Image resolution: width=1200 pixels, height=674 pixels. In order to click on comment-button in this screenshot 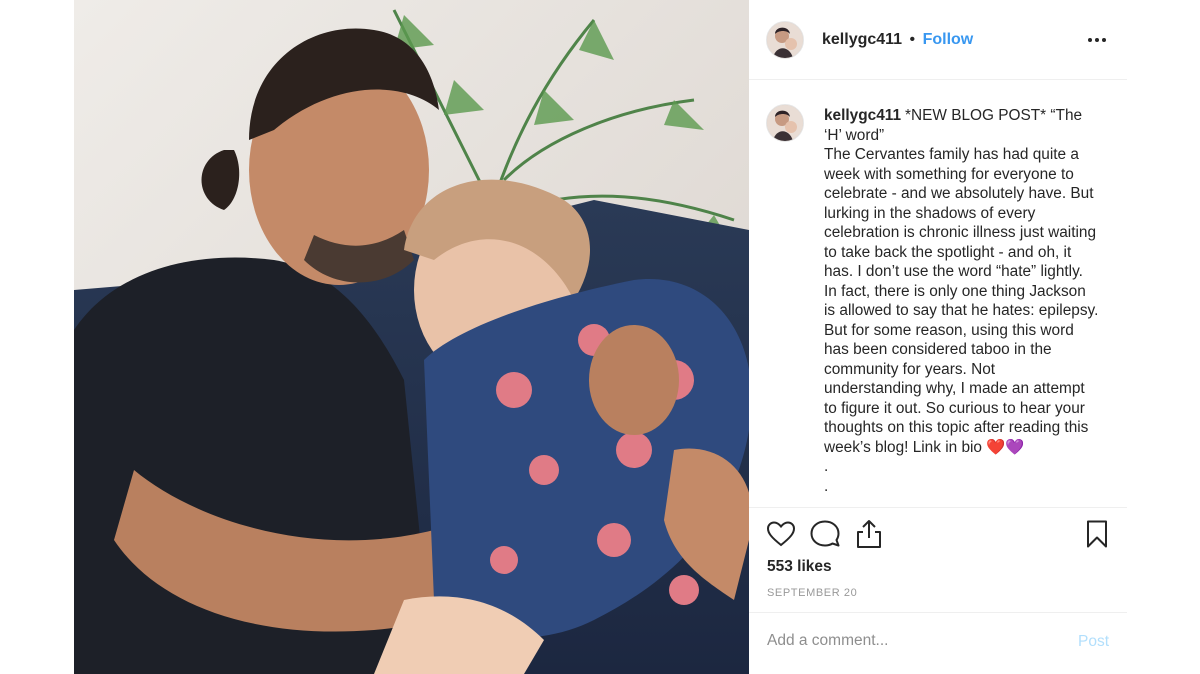, I will do `click(826, 535)`.